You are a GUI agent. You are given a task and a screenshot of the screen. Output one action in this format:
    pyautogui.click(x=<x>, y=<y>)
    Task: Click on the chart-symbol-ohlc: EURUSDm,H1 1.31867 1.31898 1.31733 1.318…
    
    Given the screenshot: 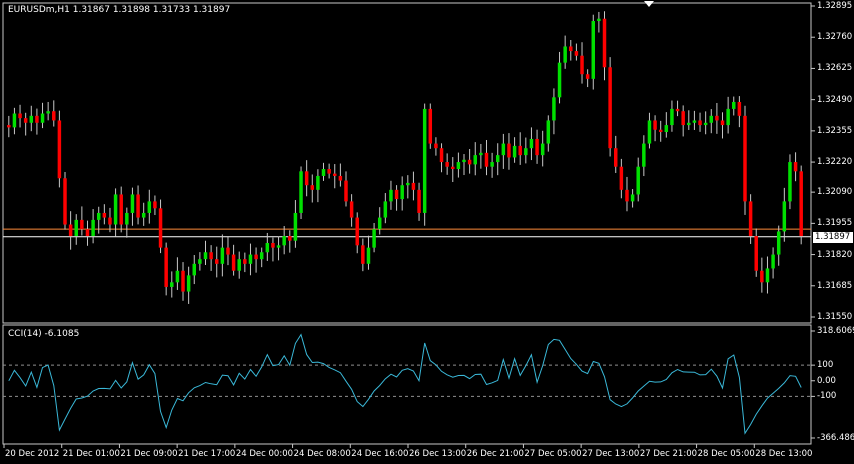 What is the action you would take?
    pyautogui.click(x=119, y=10)
    